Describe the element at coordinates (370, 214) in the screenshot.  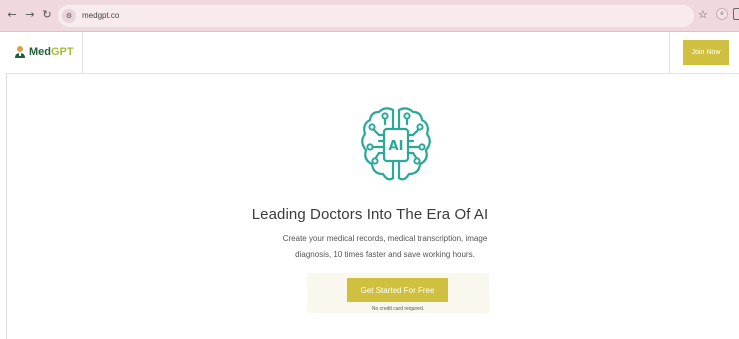
I see `hero-title: Leading Doctors Into The Era Of AI` at that location.